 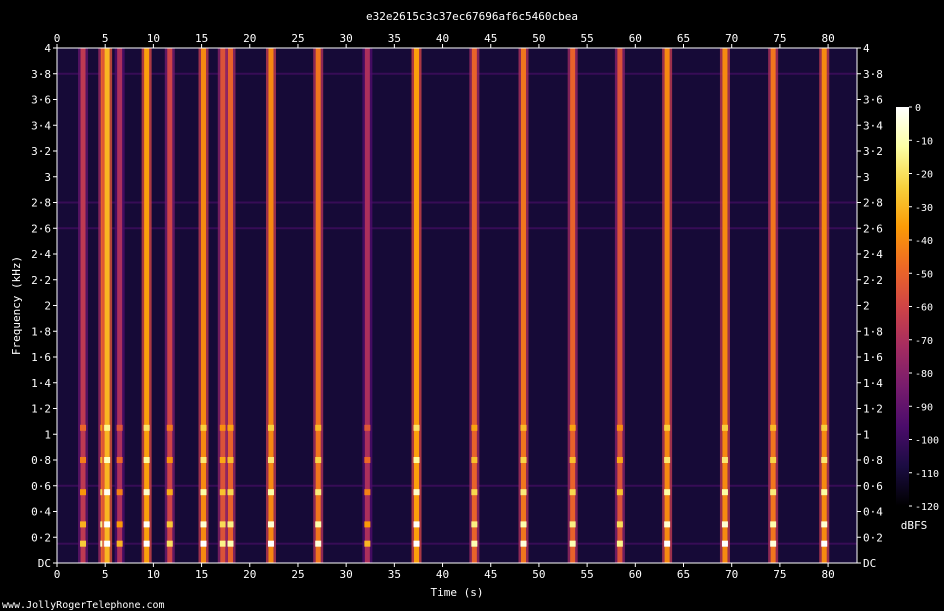 What do you see at coordinates (927, 507) in the screenshot?
I see `colorbar-tick-label: -120` at bounding box center [927, 507].